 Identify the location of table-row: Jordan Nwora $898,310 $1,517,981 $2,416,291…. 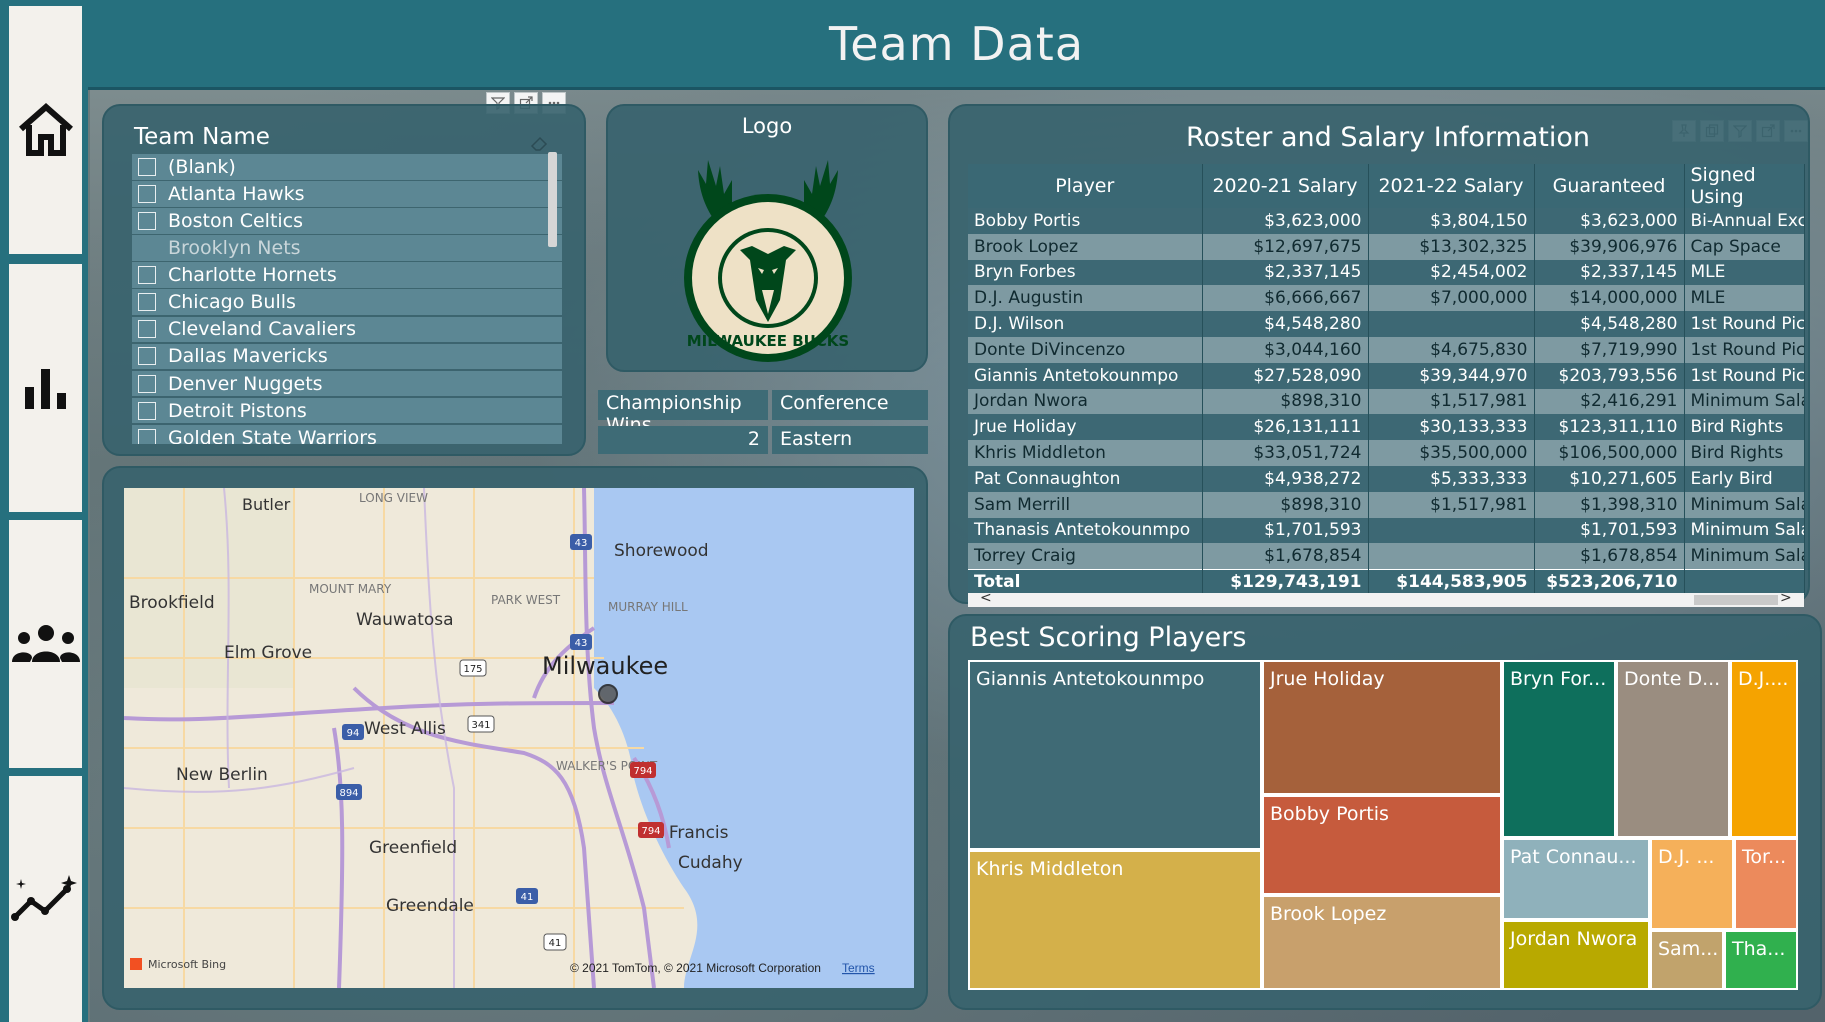
(1386, 401).